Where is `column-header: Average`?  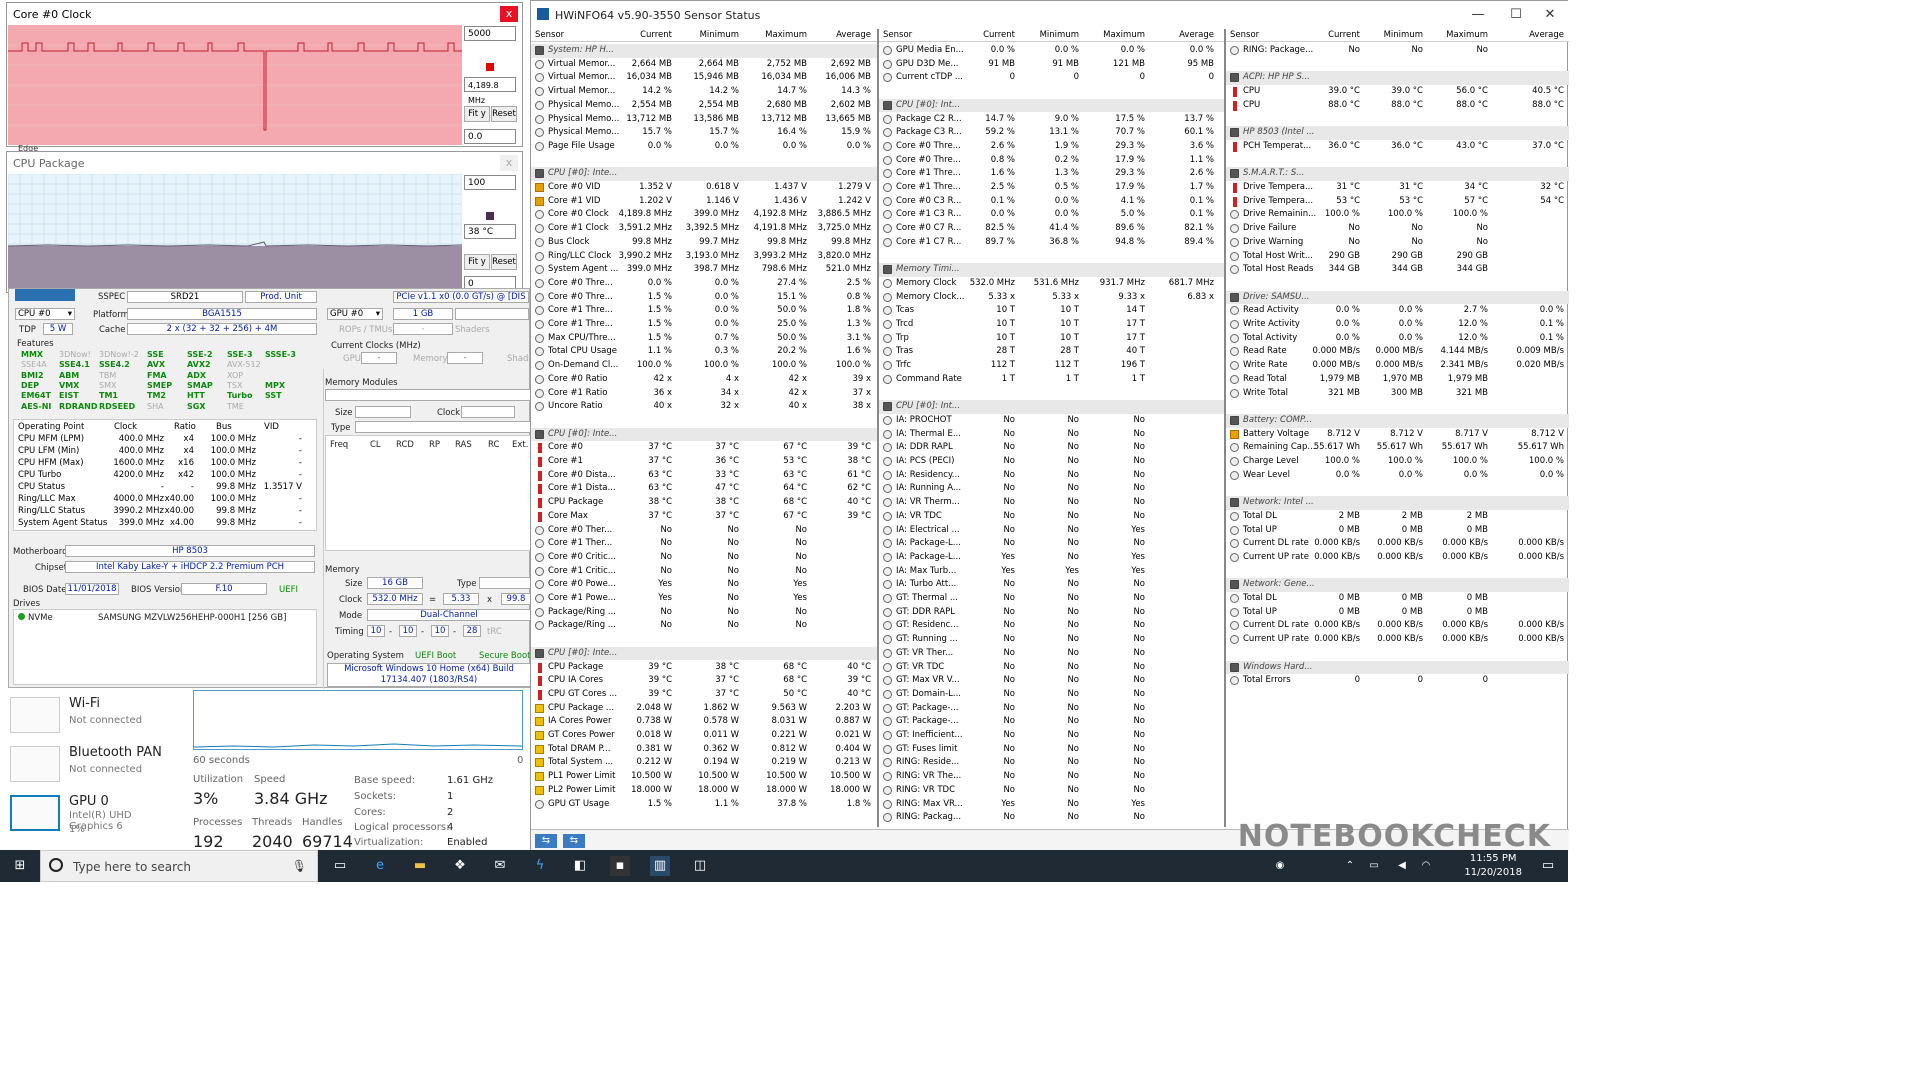 column-header: Average is located at coordinates (853, 35).